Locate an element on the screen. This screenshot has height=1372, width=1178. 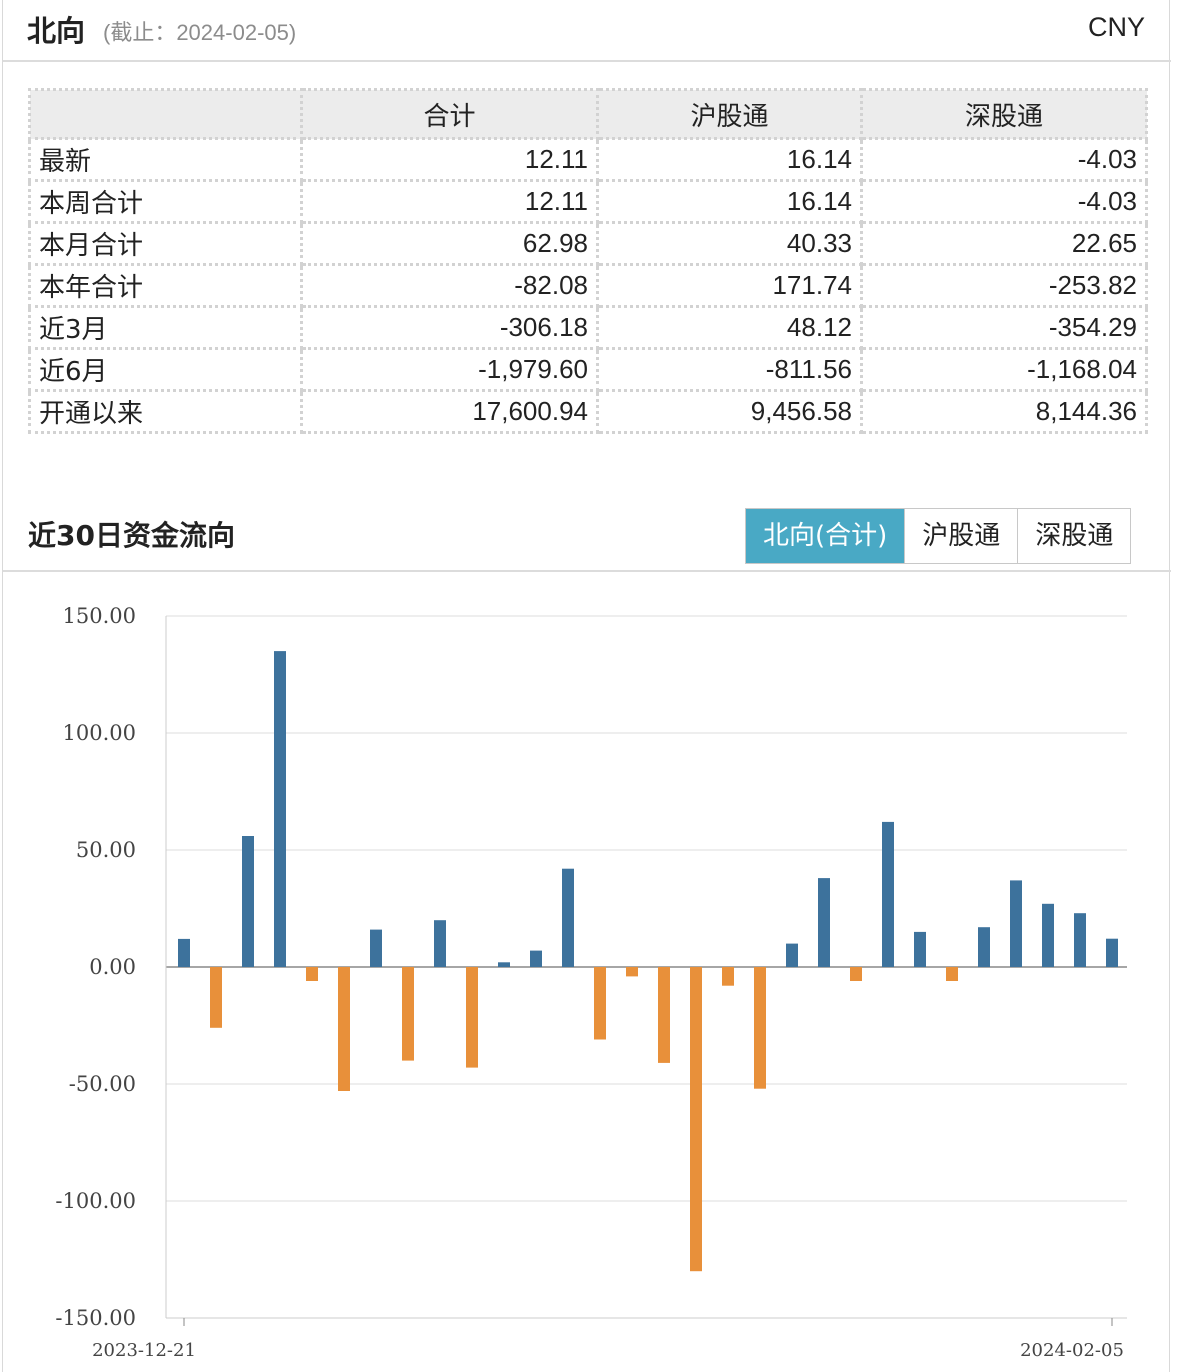
panel-title: 北向 is located at coordinates (56, 31).